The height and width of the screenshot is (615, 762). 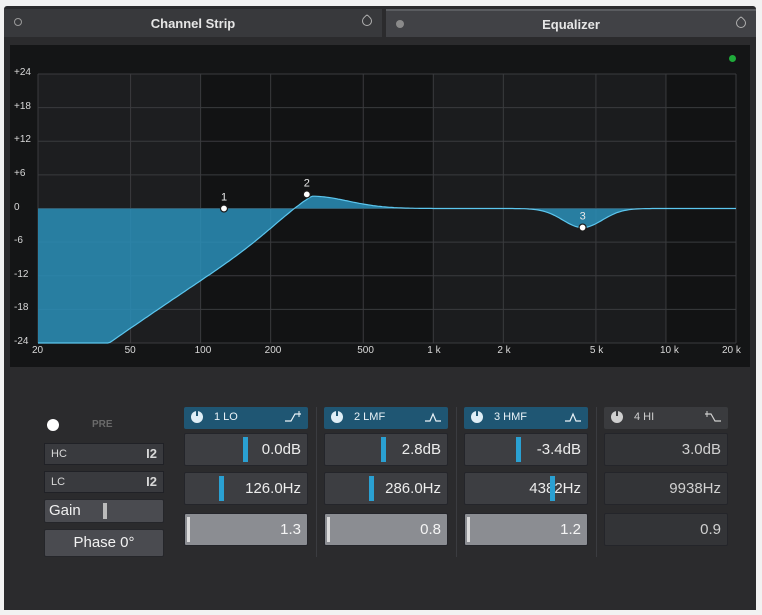 What do you see at coordinates (669, 350) in the screenshot?
I see `freq-scale-label: 10 k` at bounding box center [669, 350].